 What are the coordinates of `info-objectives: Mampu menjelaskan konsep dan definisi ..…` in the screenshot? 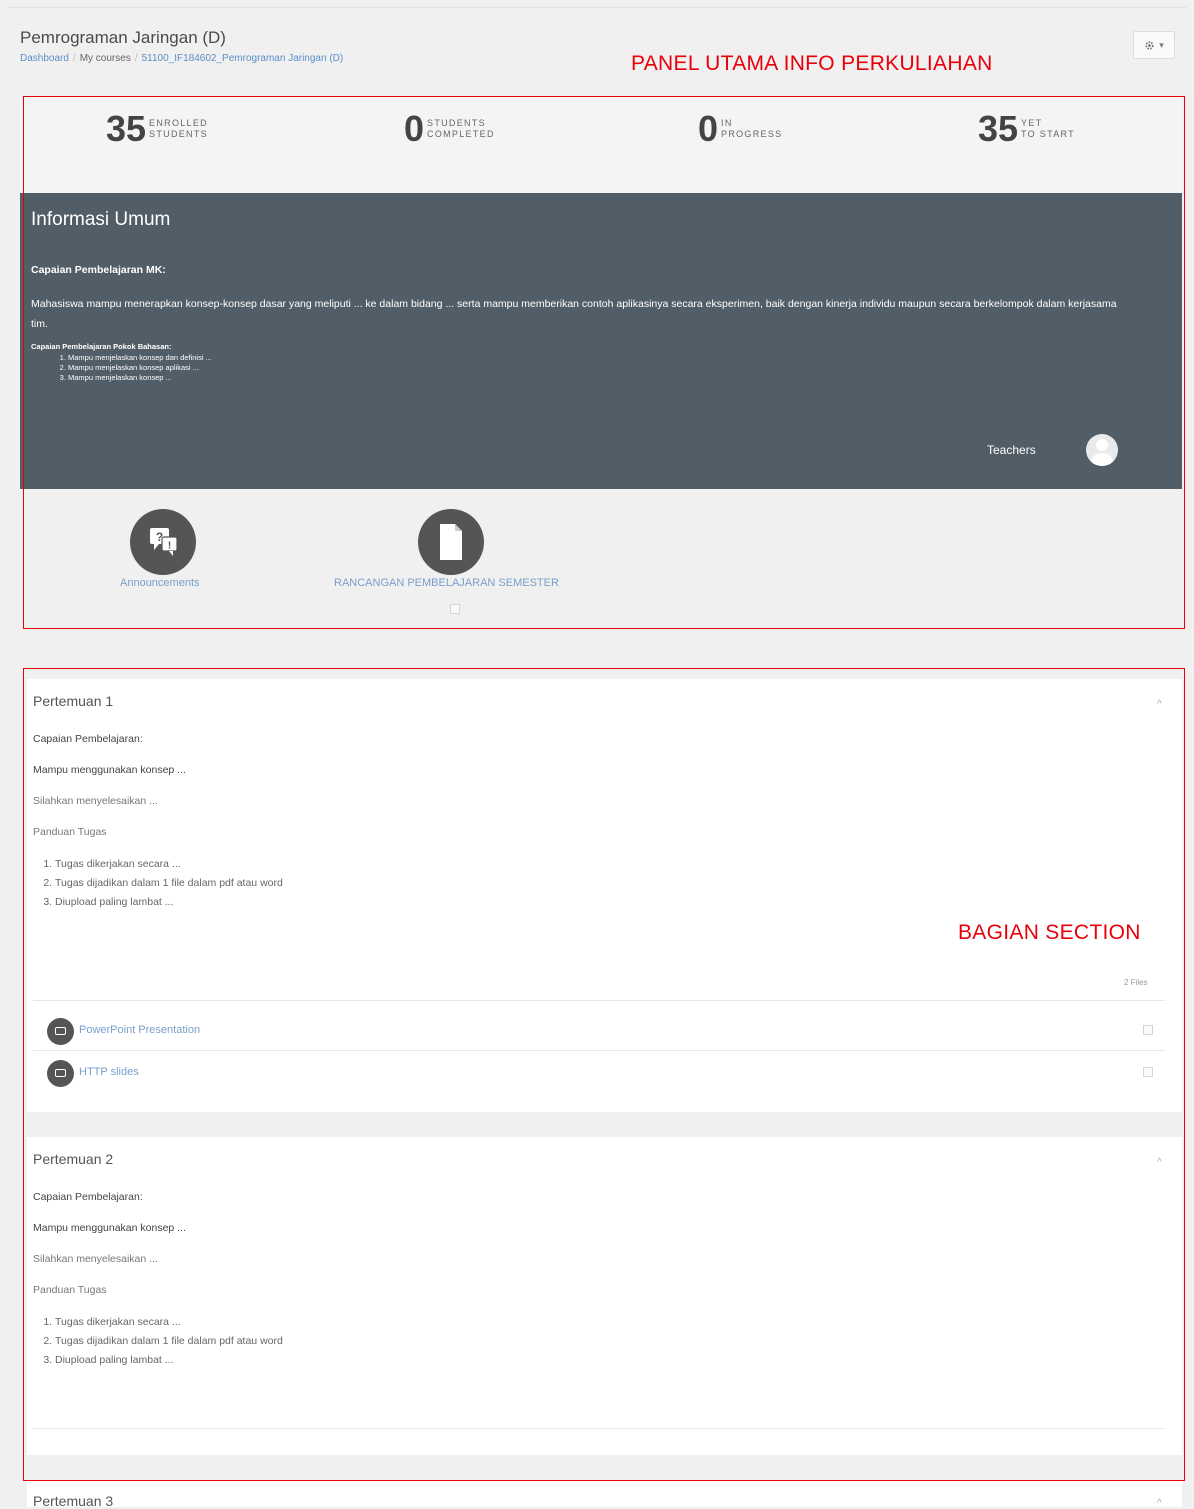 It's located at (121, 368).